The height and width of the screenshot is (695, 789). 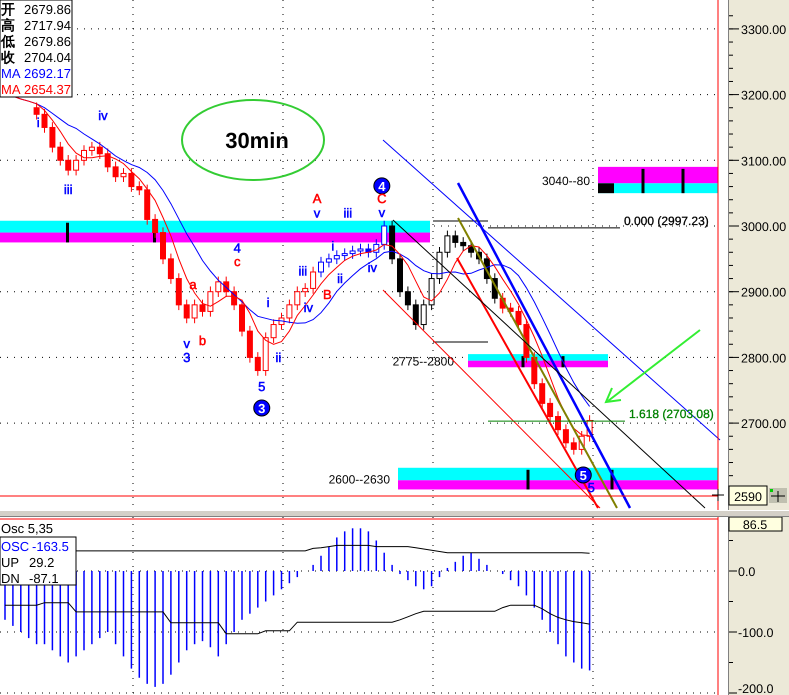 I want to click on wave-label: A, so click(x=317, y=198).